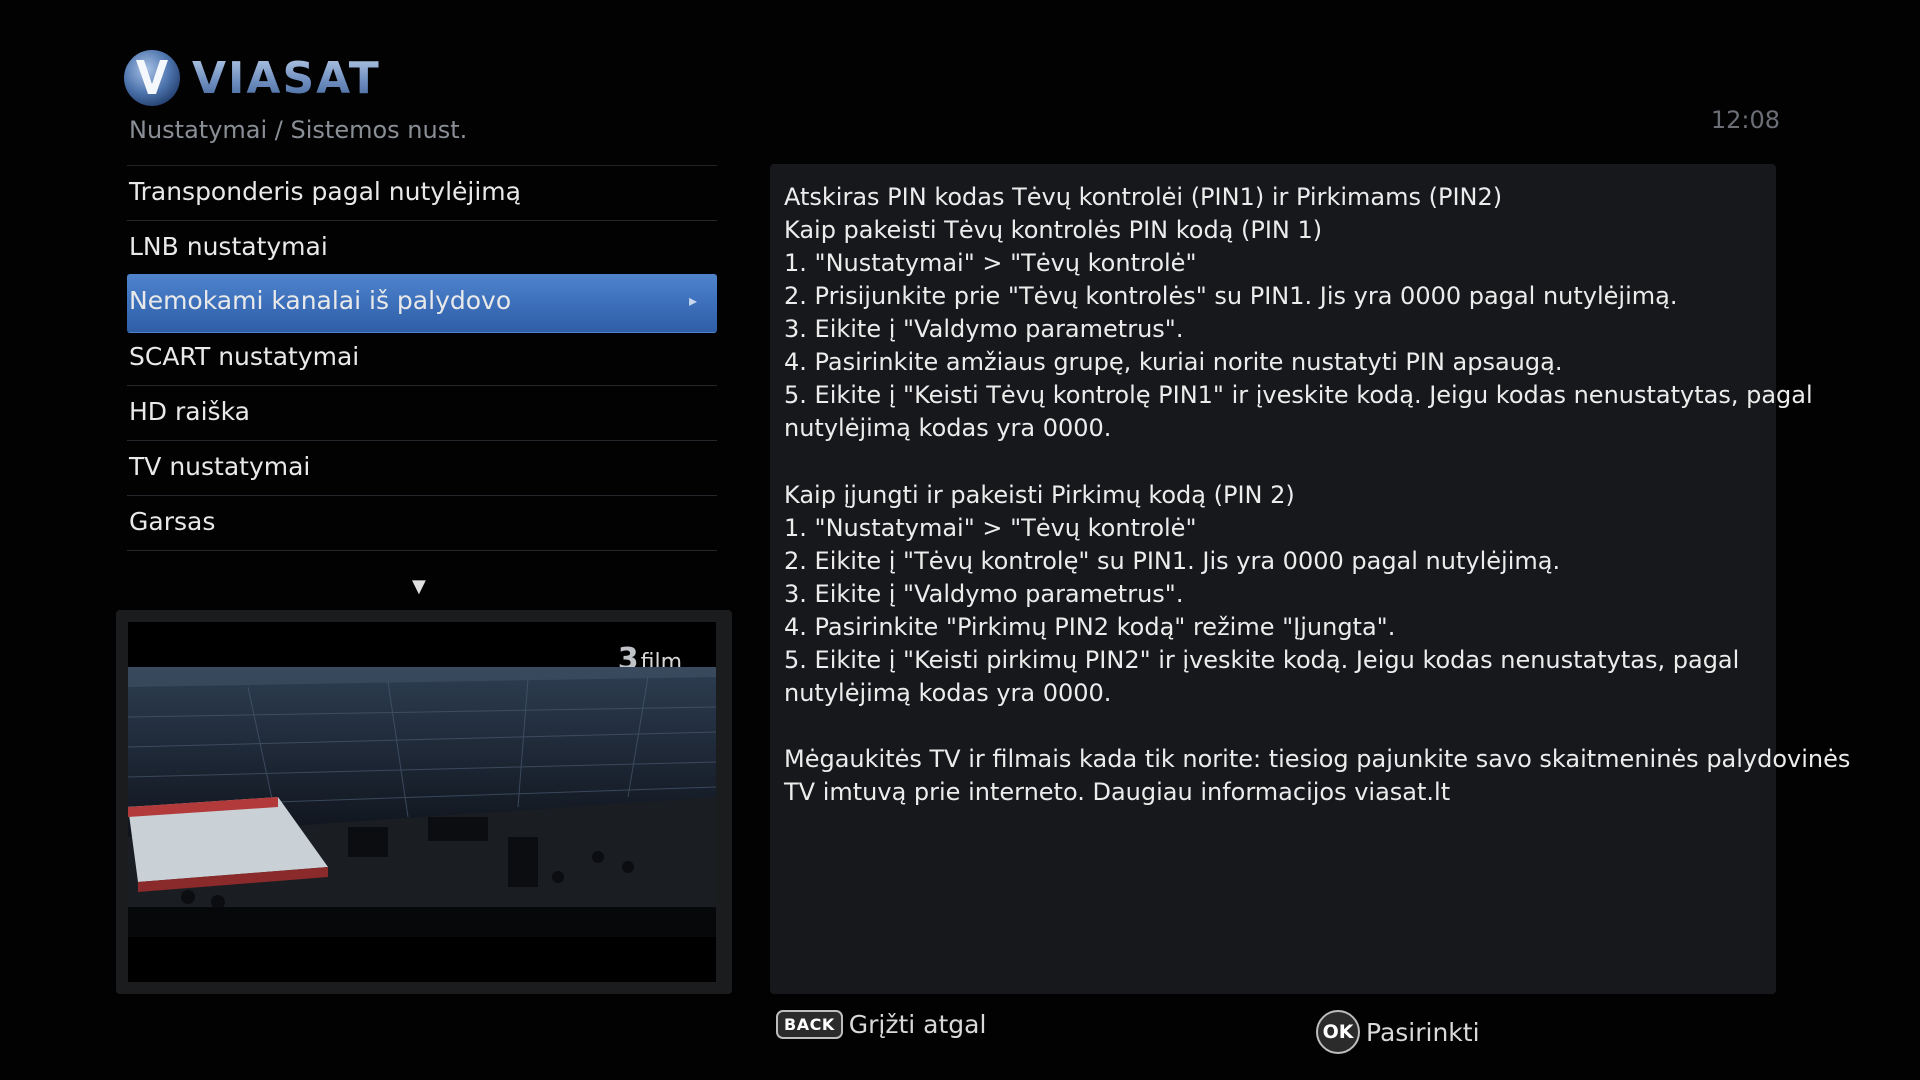 The width and height of the screenshot is (1920, 1080). I want to click on ok-label: Pasirinkti, so click(1423, 1032).